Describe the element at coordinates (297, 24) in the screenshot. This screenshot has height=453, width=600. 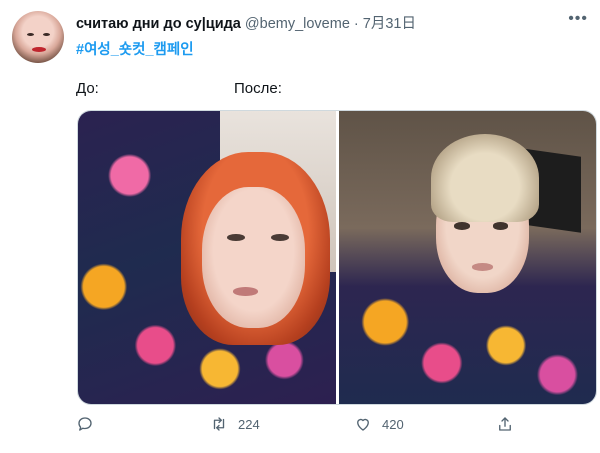
I see `author-handle: @bemy_loveme` at that location.